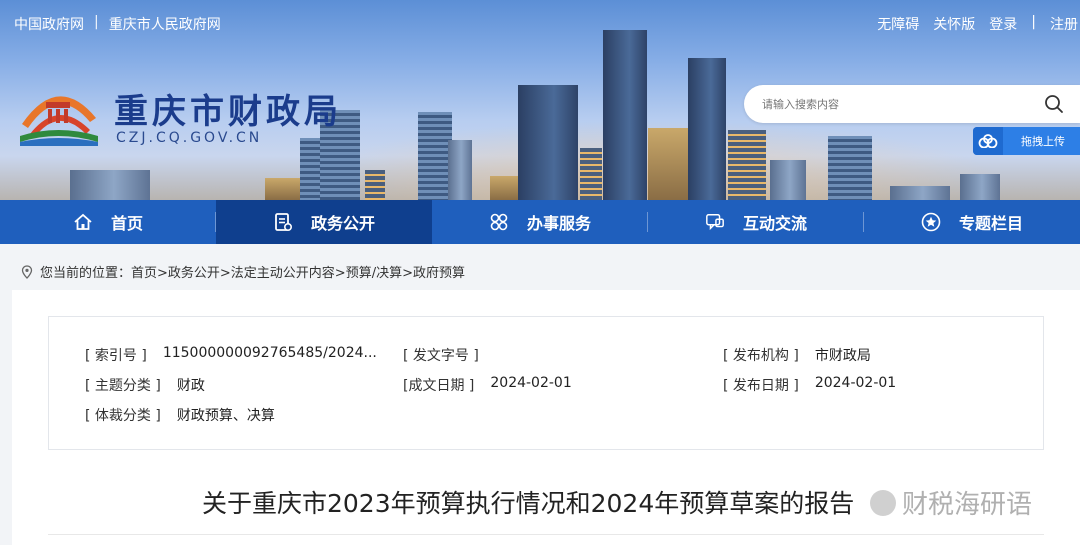 The image size is (1080, 545). I want to click on meta-docno-row: [ 发文字号 ], so click(449, 355).